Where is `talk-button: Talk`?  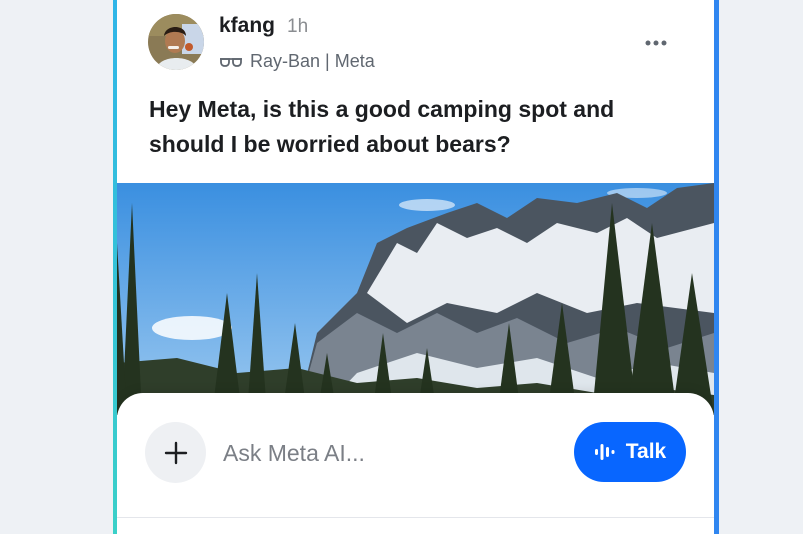 talk-button: Talk is located at coordinates (630, 452).